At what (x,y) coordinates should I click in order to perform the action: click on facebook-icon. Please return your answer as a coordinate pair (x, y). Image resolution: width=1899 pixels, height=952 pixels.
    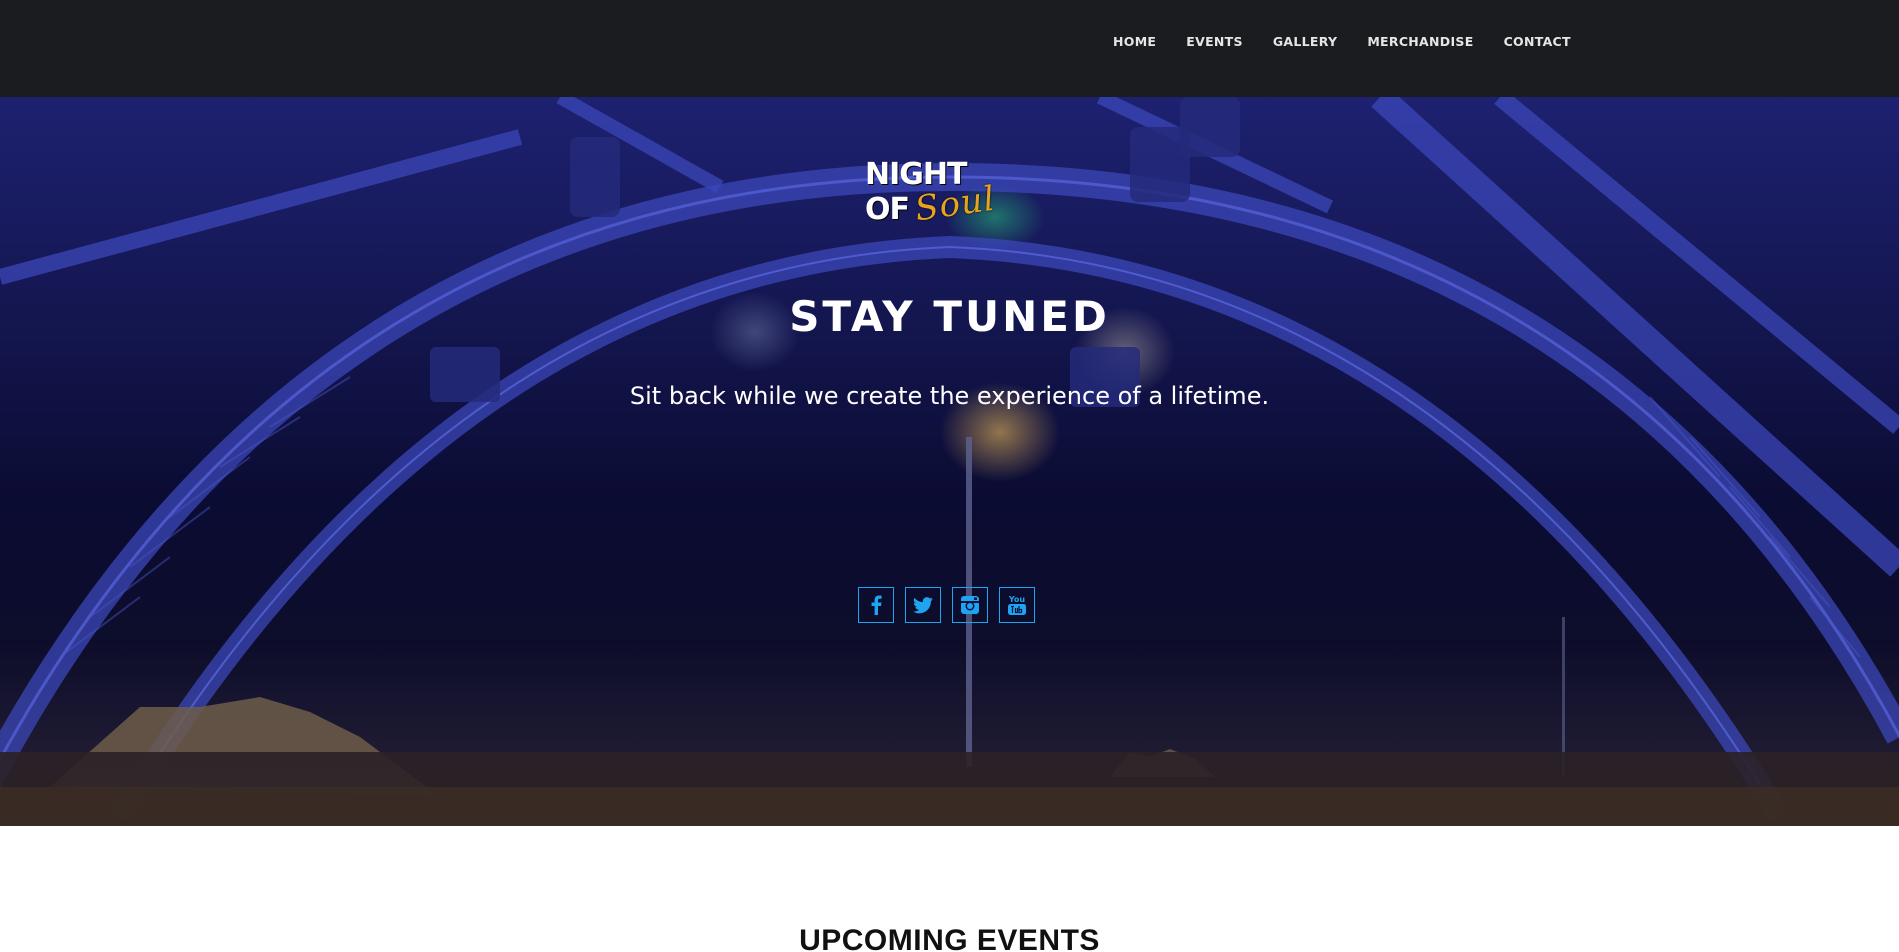
    Looking at the image, I should click on (876, 605).